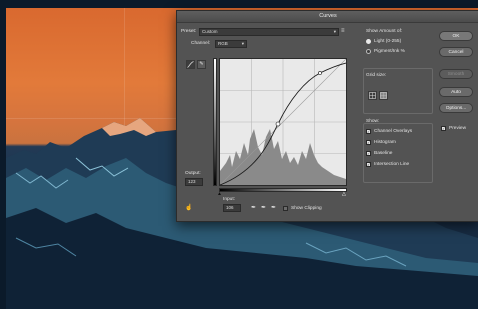 Image resolution: width=478 pixels, height=309 pixels. Describe the element at coordinates (383, 153) in the screenshot. I see `baseline-label: Baseline` at that location.